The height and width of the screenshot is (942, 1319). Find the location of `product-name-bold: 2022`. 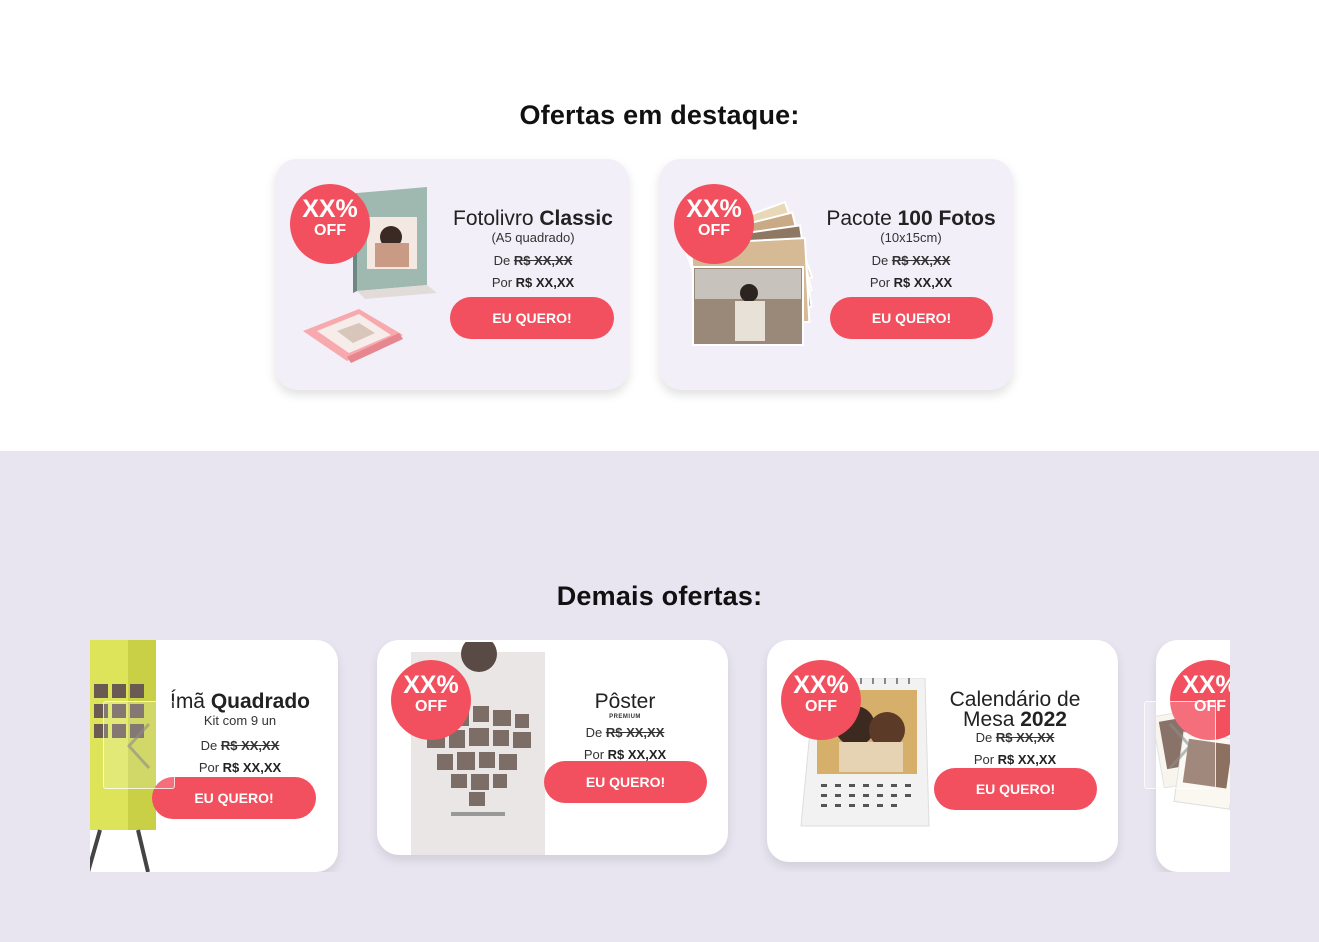

product-name-bold: 2022 is located at coordinates (1043, 719).